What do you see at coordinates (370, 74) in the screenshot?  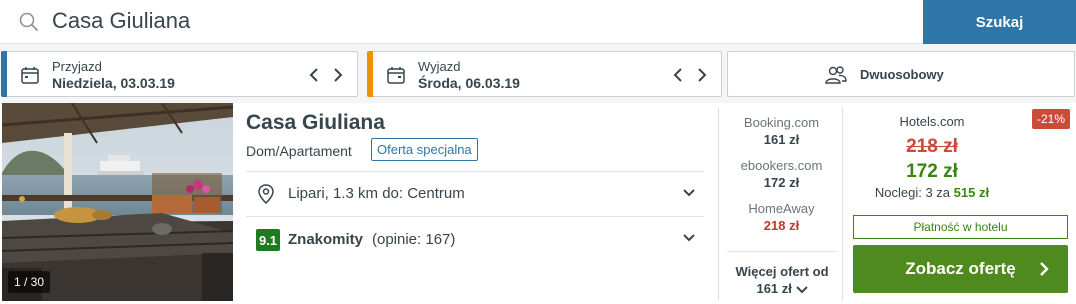 I see `checkout-accent` at bounding box center [370, 74].